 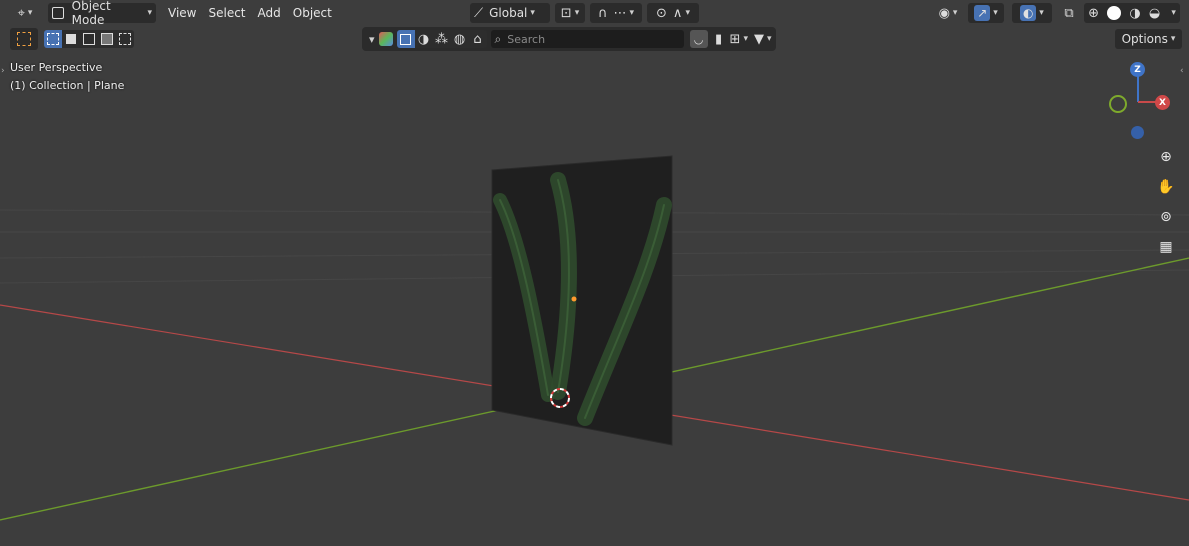 I want to click on menu-object: Object, so click(x=312, y=13).